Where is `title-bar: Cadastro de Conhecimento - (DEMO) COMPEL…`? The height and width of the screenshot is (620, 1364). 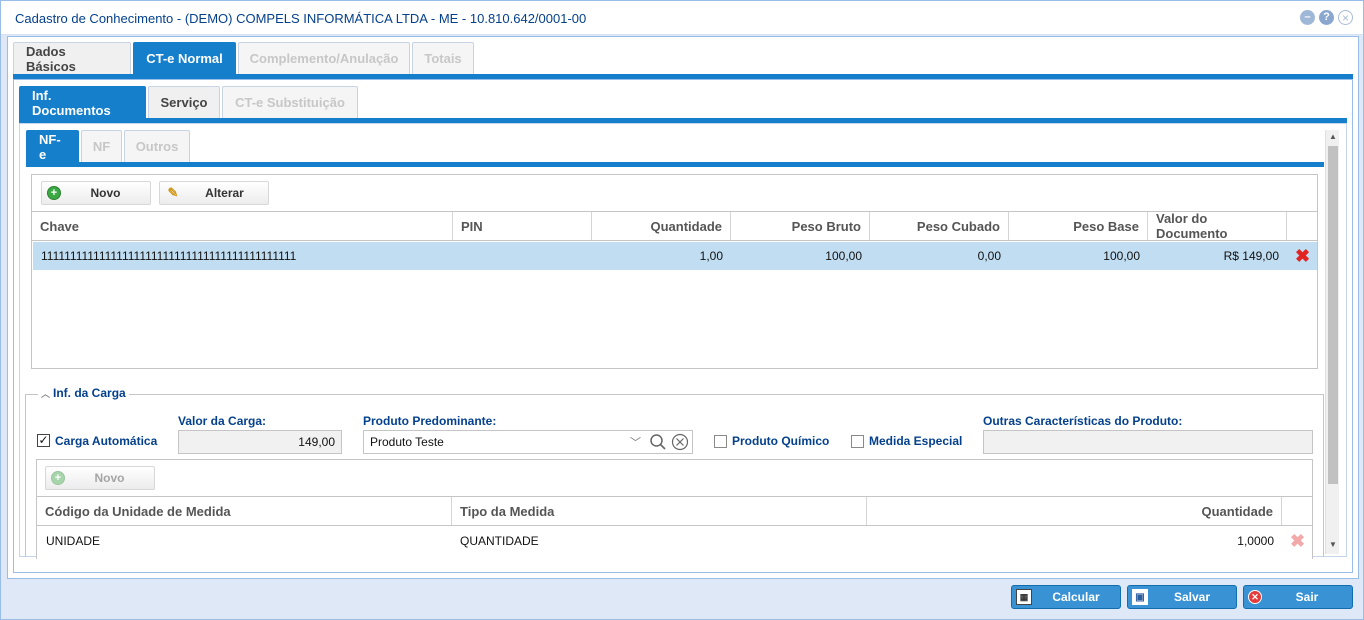 title-bar: Cadastro de Conhecimento - (DEMO) COMPEL… is located at coordinates (682, 18).